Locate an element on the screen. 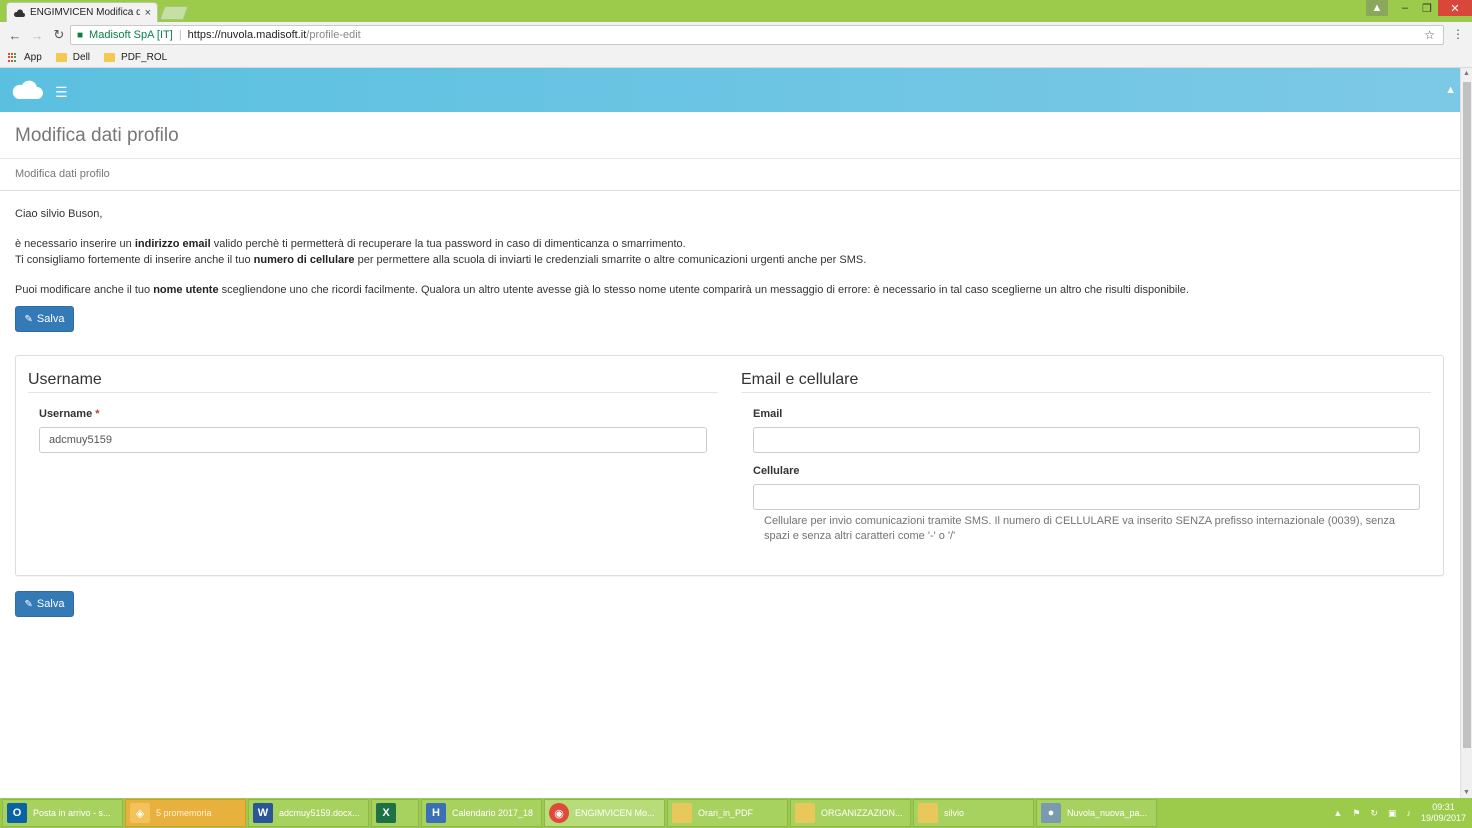 This screenshot has height=828, width=1472. taskbar-label: Calendario 2017_18 is located at coordinates (493, 813).